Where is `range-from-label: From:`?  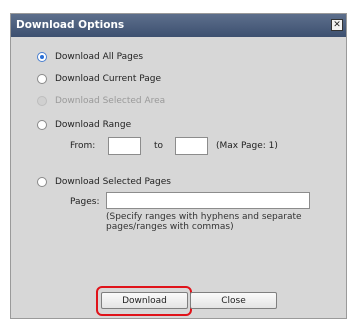
range-from-label: From: is located at coordinates (83, 146).